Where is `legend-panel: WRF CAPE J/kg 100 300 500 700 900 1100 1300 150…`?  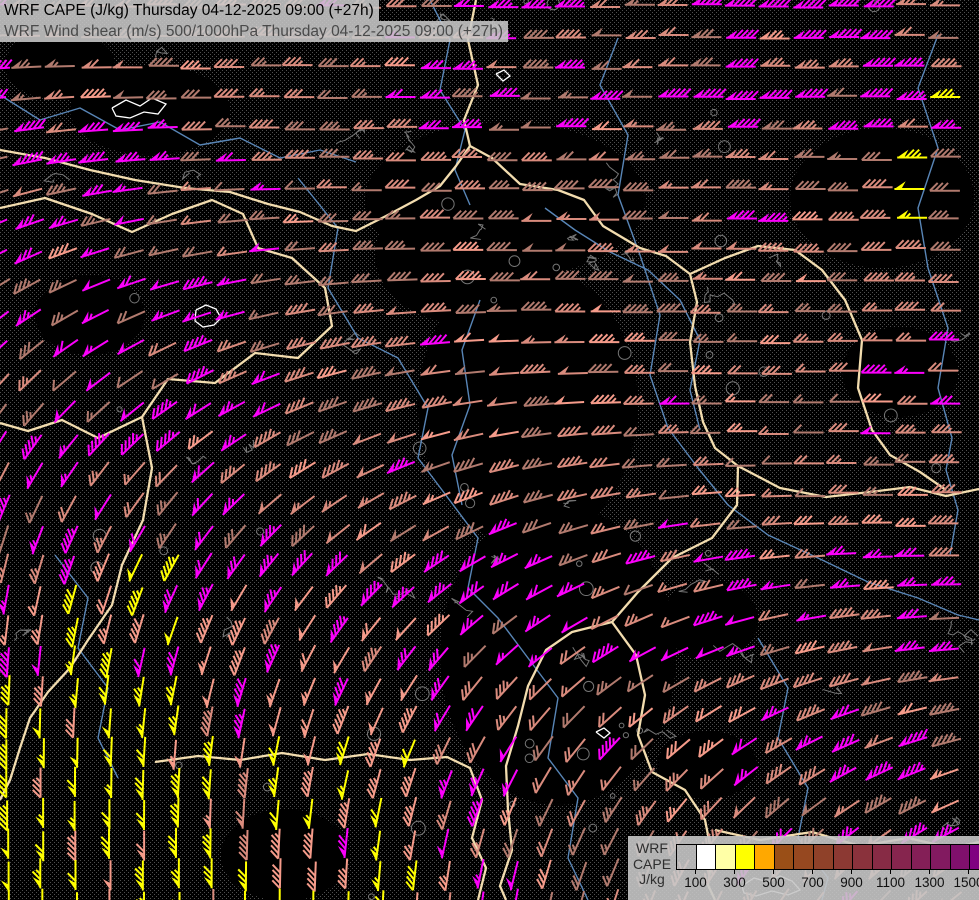
legend-panel: WRF CAPE J/kg 100 300 500 700 900 1100 1300 150… is located at coordinates (803, 868).